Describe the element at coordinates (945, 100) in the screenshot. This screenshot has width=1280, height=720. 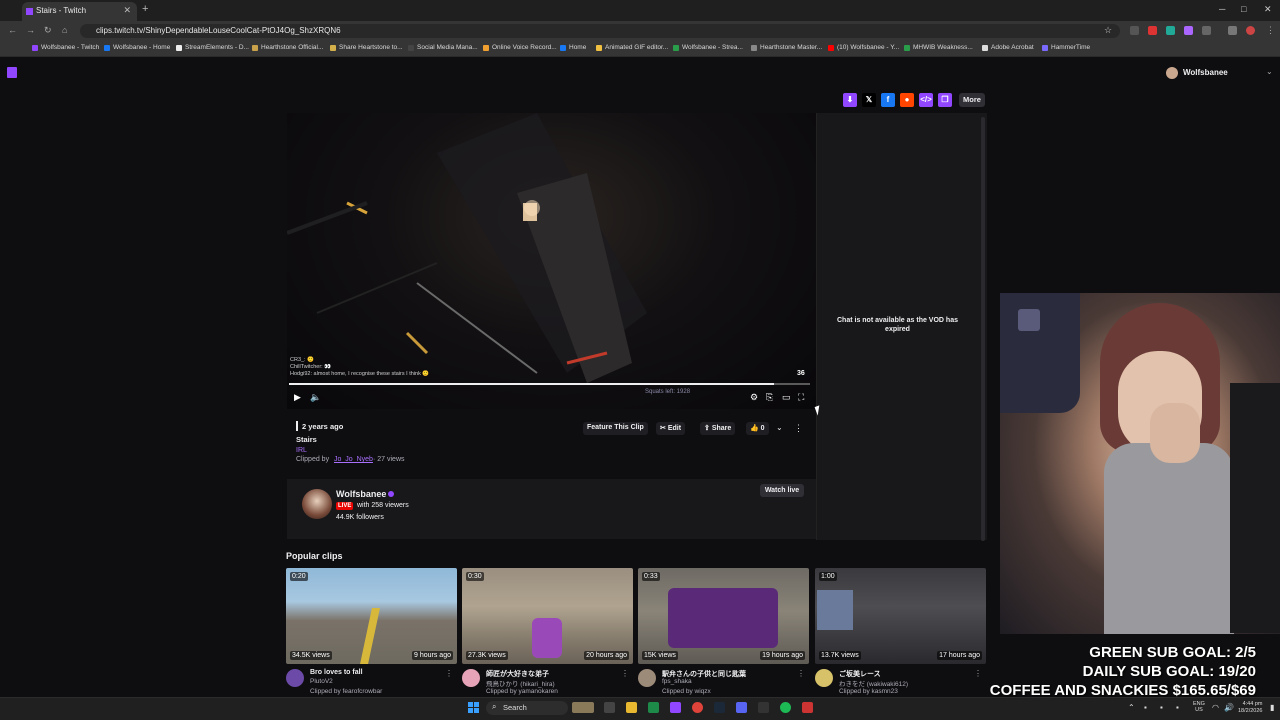
I see `copy-link-icon: ❐` at that location.